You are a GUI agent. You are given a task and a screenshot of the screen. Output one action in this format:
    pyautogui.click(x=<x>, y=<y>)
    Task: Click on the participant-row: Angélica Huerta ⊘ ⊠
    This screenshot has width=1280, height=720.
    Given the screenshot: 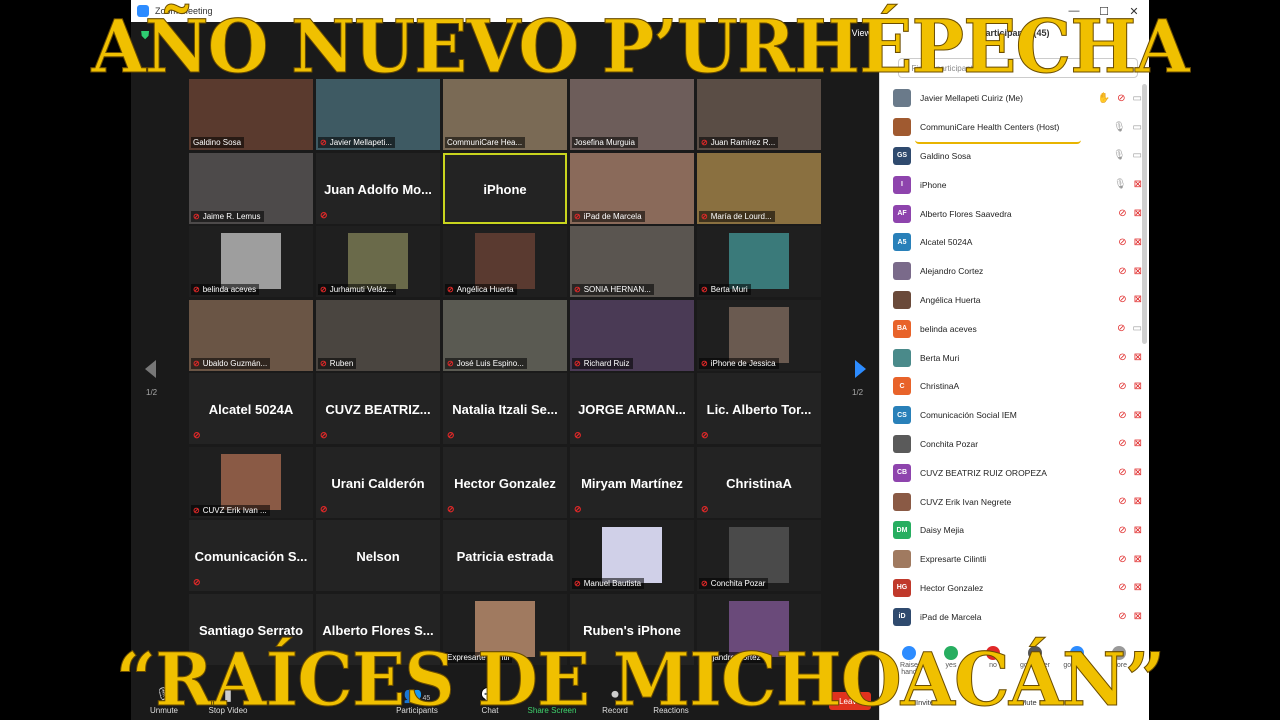 What is the action you would take?
    pyautogui.click(x=1011, y=300)
    